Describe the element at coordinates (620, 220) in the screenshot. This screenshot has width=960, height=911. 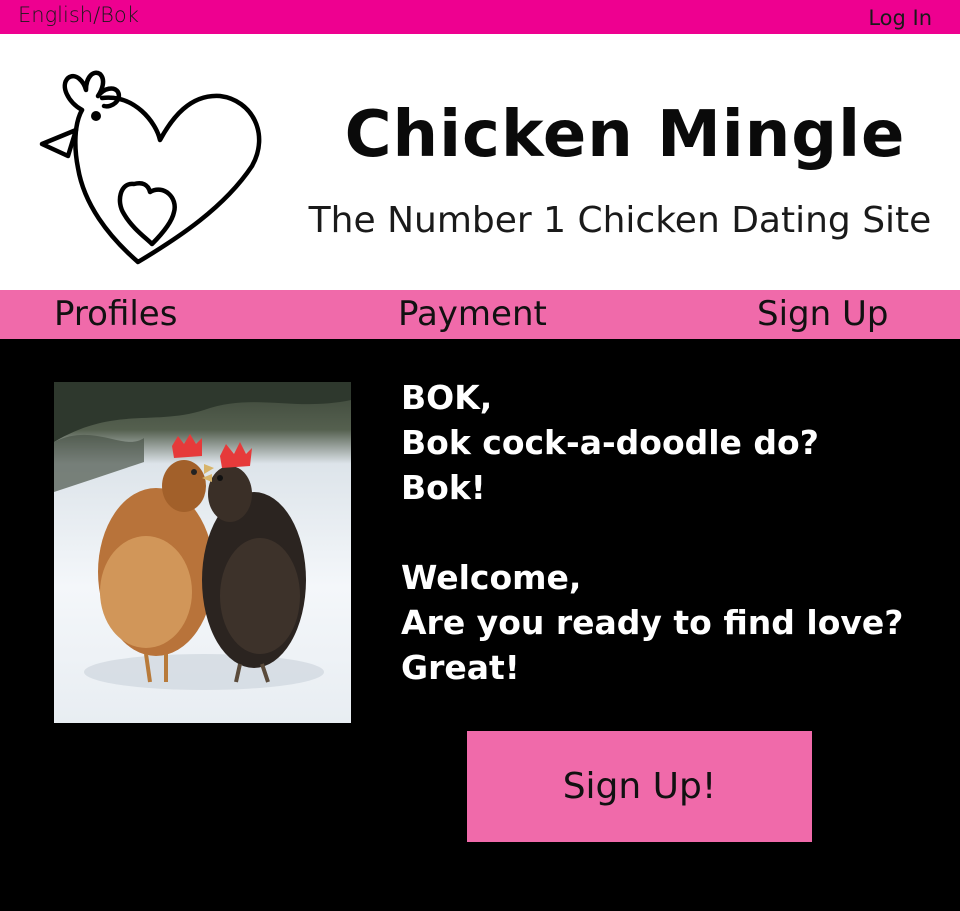
I see `site-tagline: The Number 1 Chicken Dating Site` at that location.